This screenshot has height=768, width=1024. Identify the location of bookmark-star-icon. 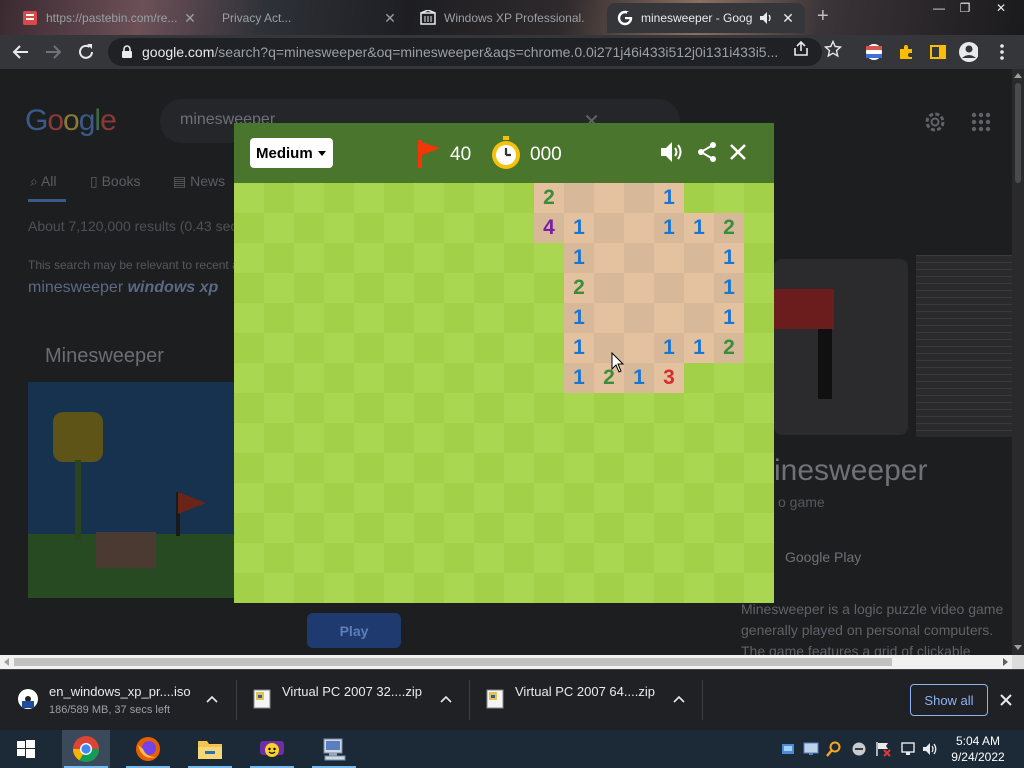
(833, 49).